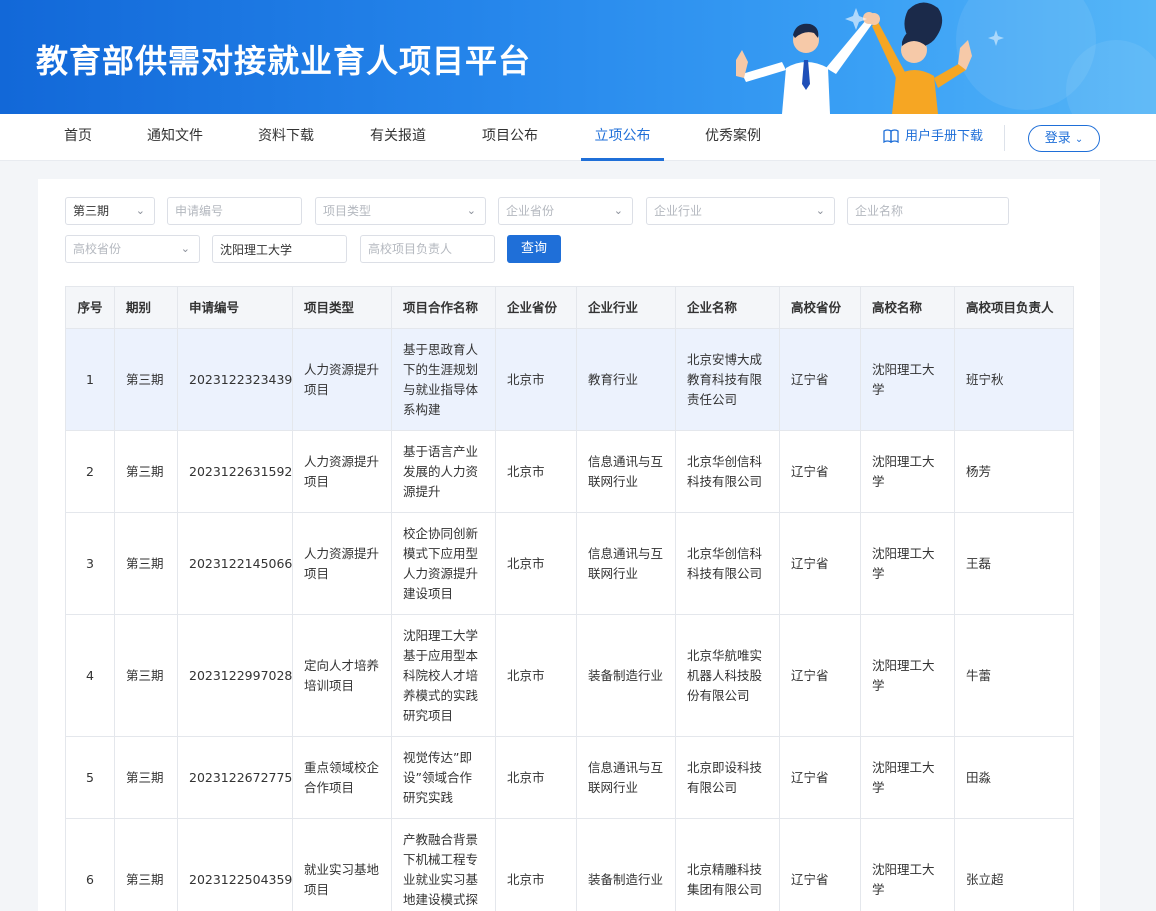 The height and width of the screenshot is (911, 1156). I want to click on table-cell: 2023122323439, so click(235, 379).